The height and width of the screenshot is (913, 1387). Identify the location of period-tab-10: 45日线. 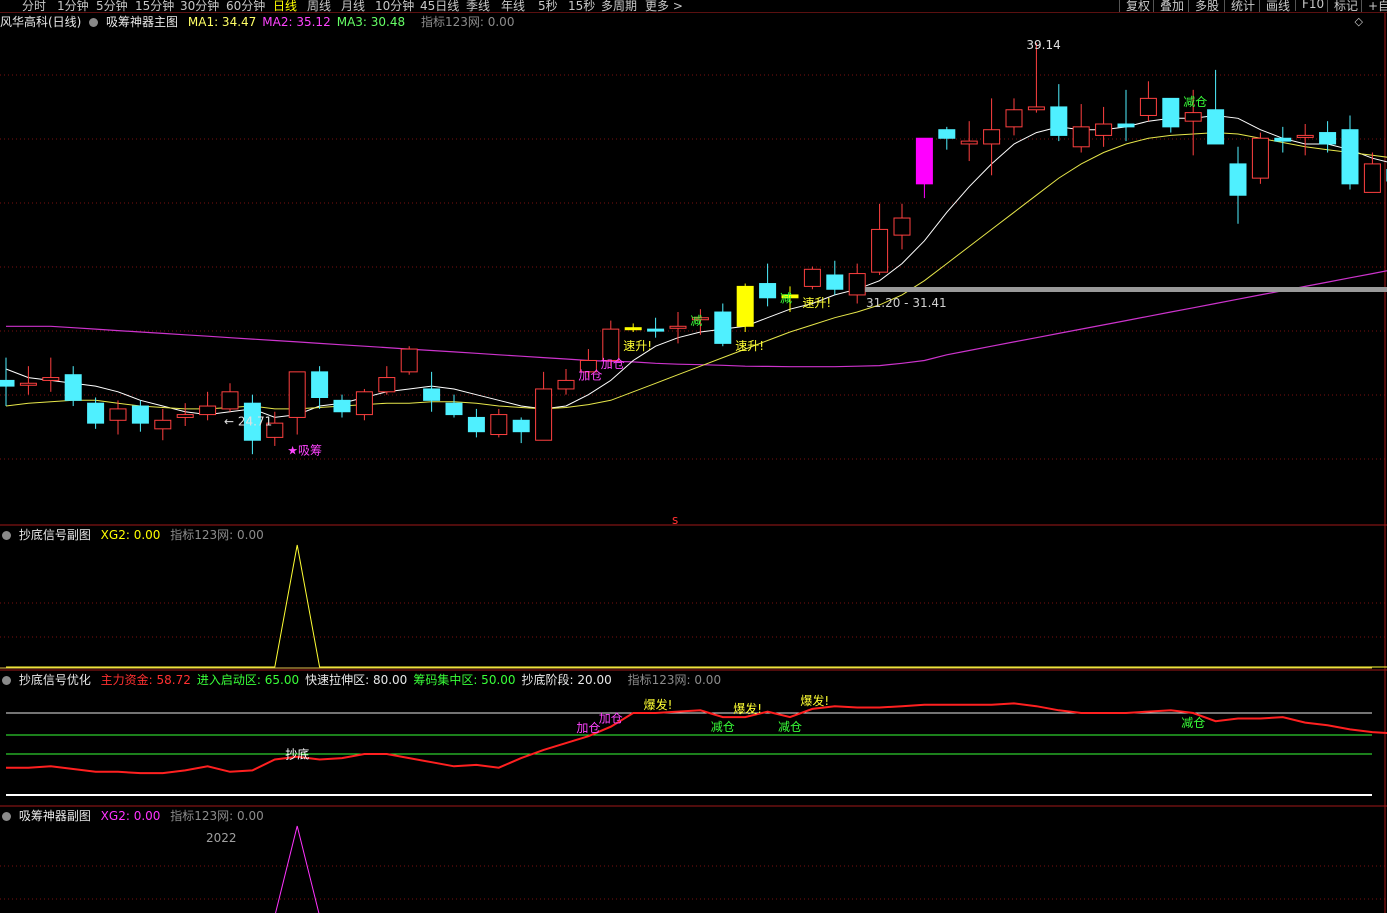
(439, 6).